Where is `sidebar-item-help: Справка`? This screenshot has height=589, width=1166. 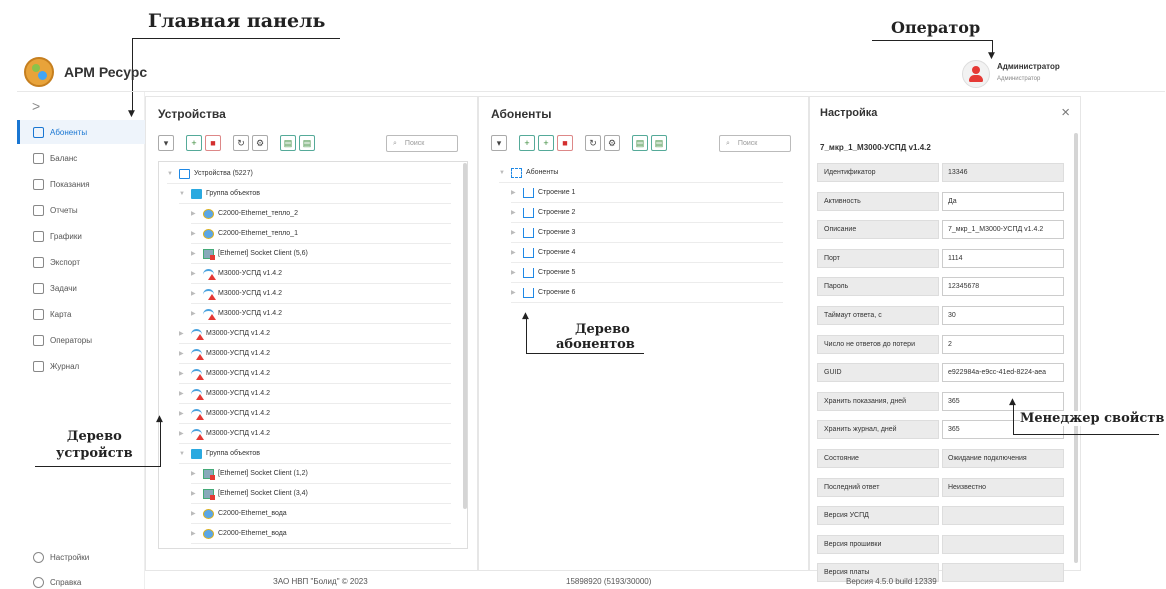 sidebar-item-help: Справка is located at coordinates (81, 579).